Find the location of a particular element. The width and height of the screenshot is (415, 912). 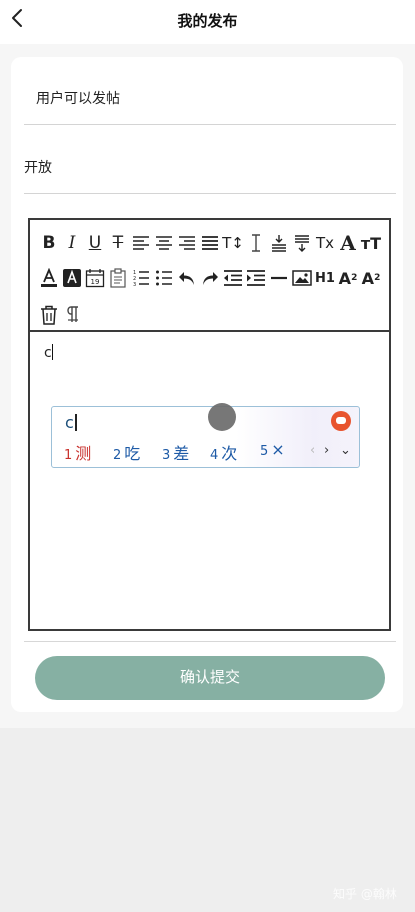

ime-composition: c is located at coordinates (71, 422).